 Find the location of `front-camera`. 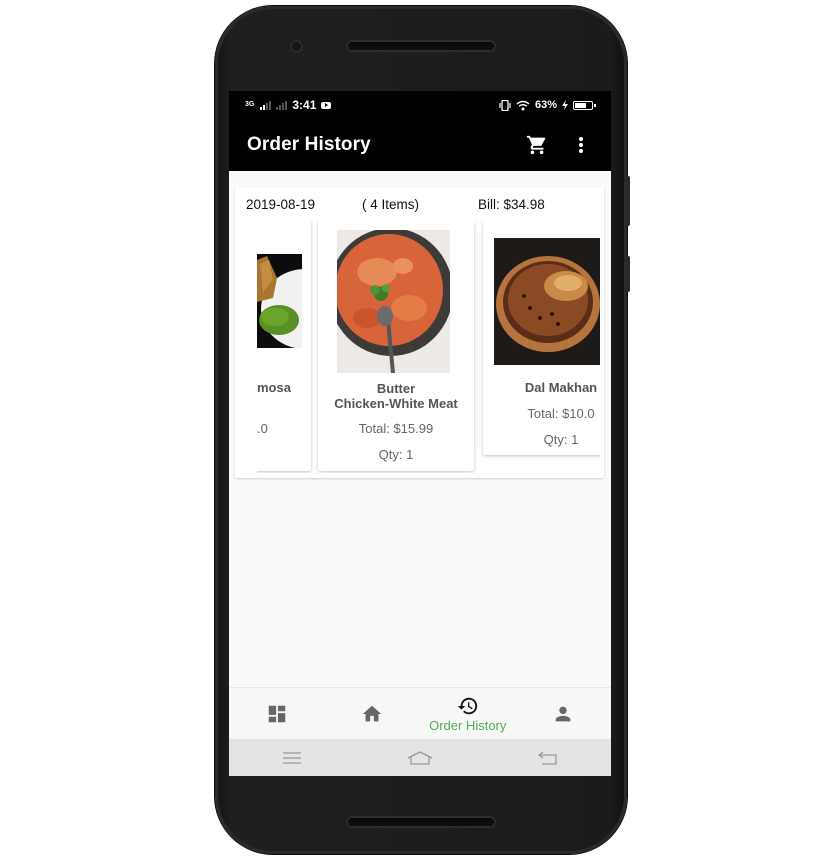

front-camera is located at coordinates (296, 46).